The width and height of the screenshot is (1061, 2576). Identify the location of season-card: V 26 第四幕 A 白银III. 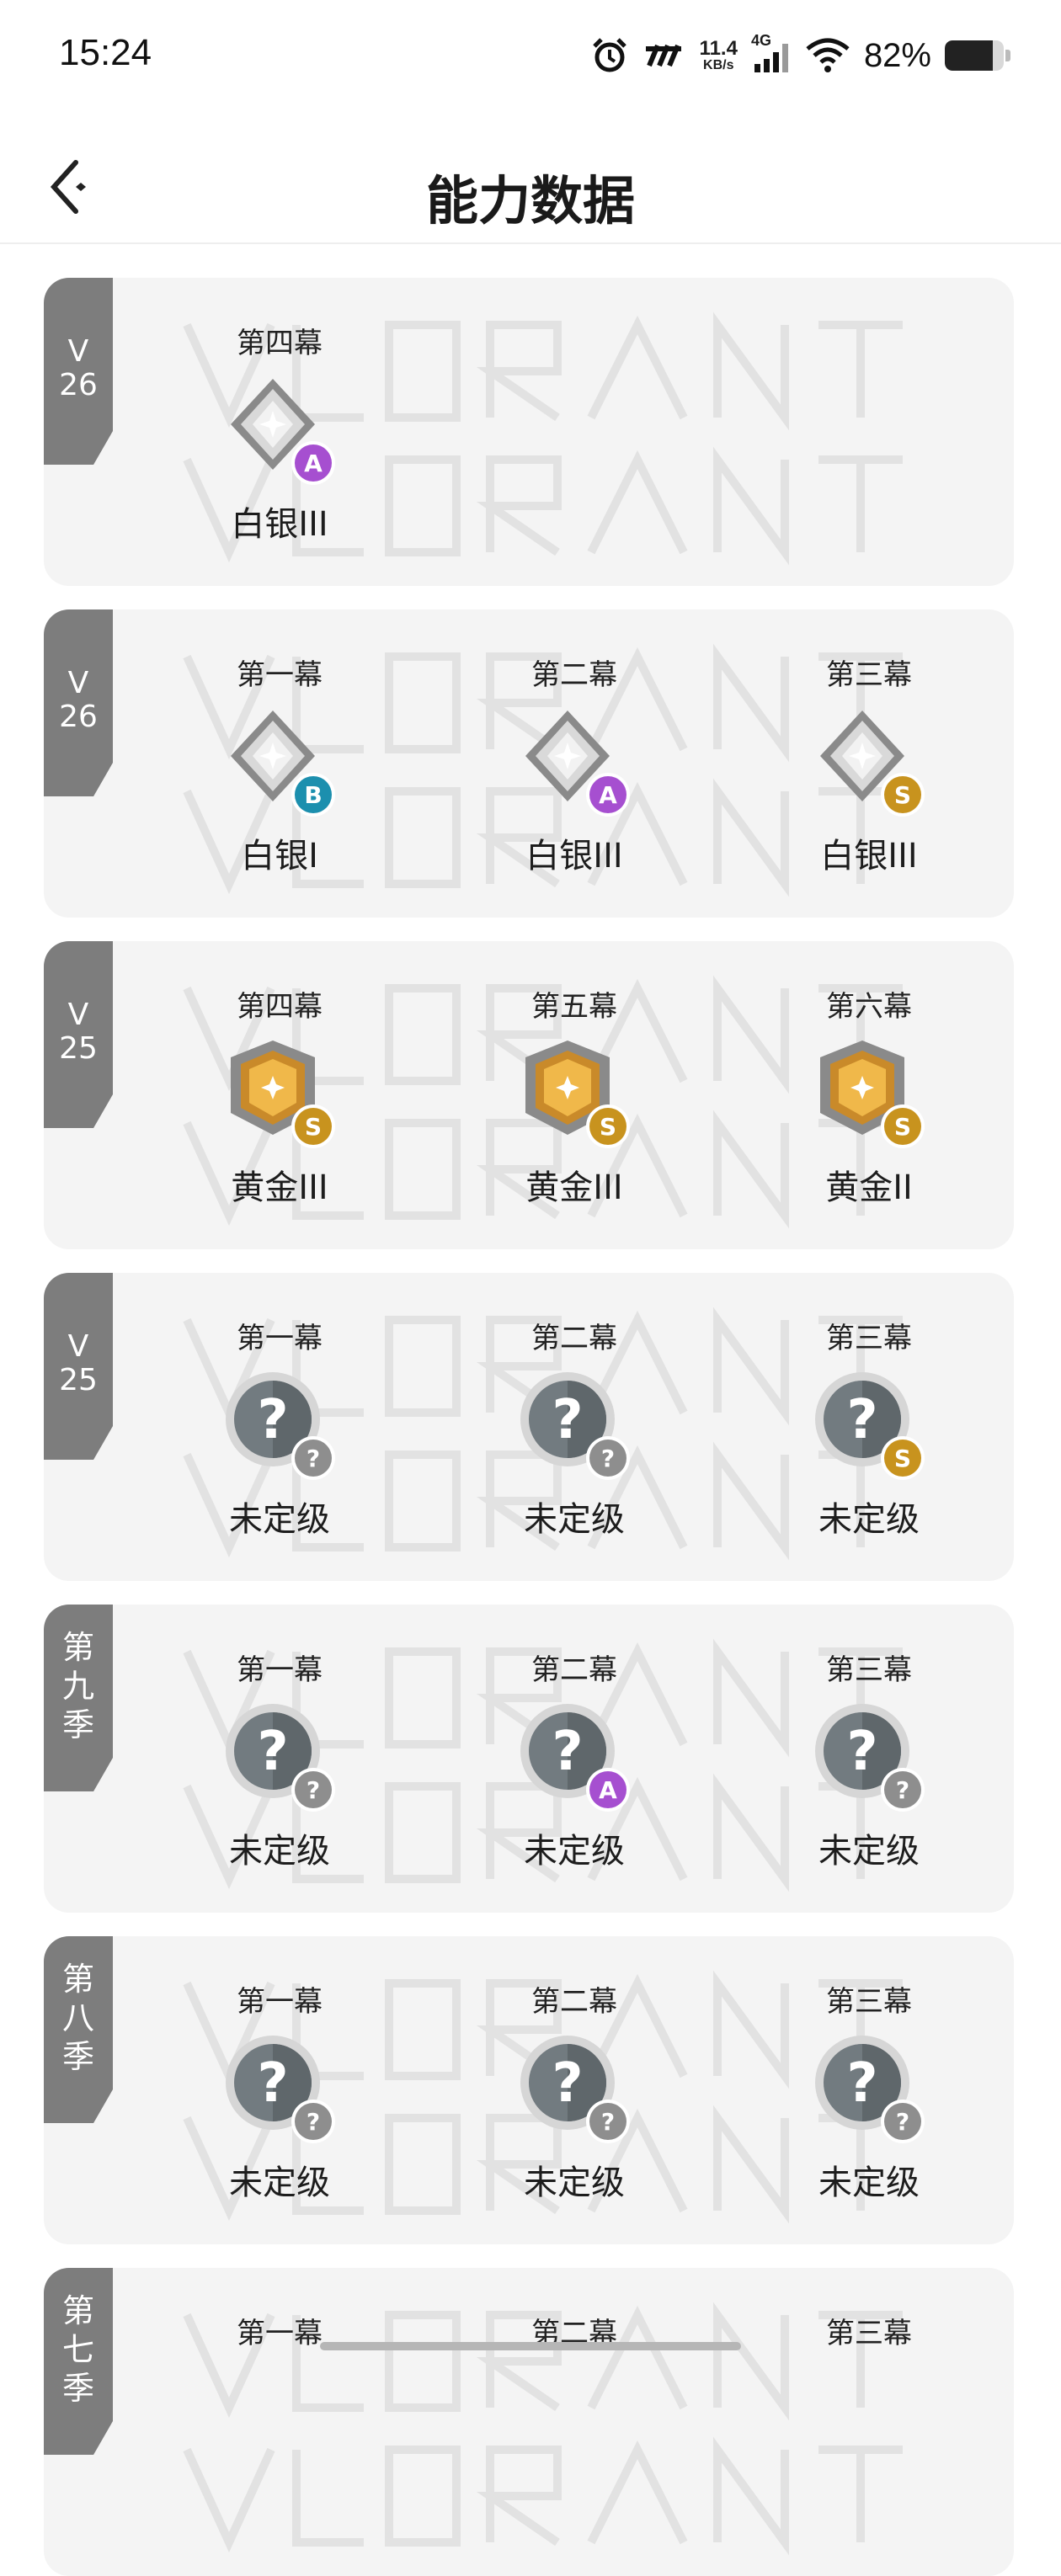
(529, 432).